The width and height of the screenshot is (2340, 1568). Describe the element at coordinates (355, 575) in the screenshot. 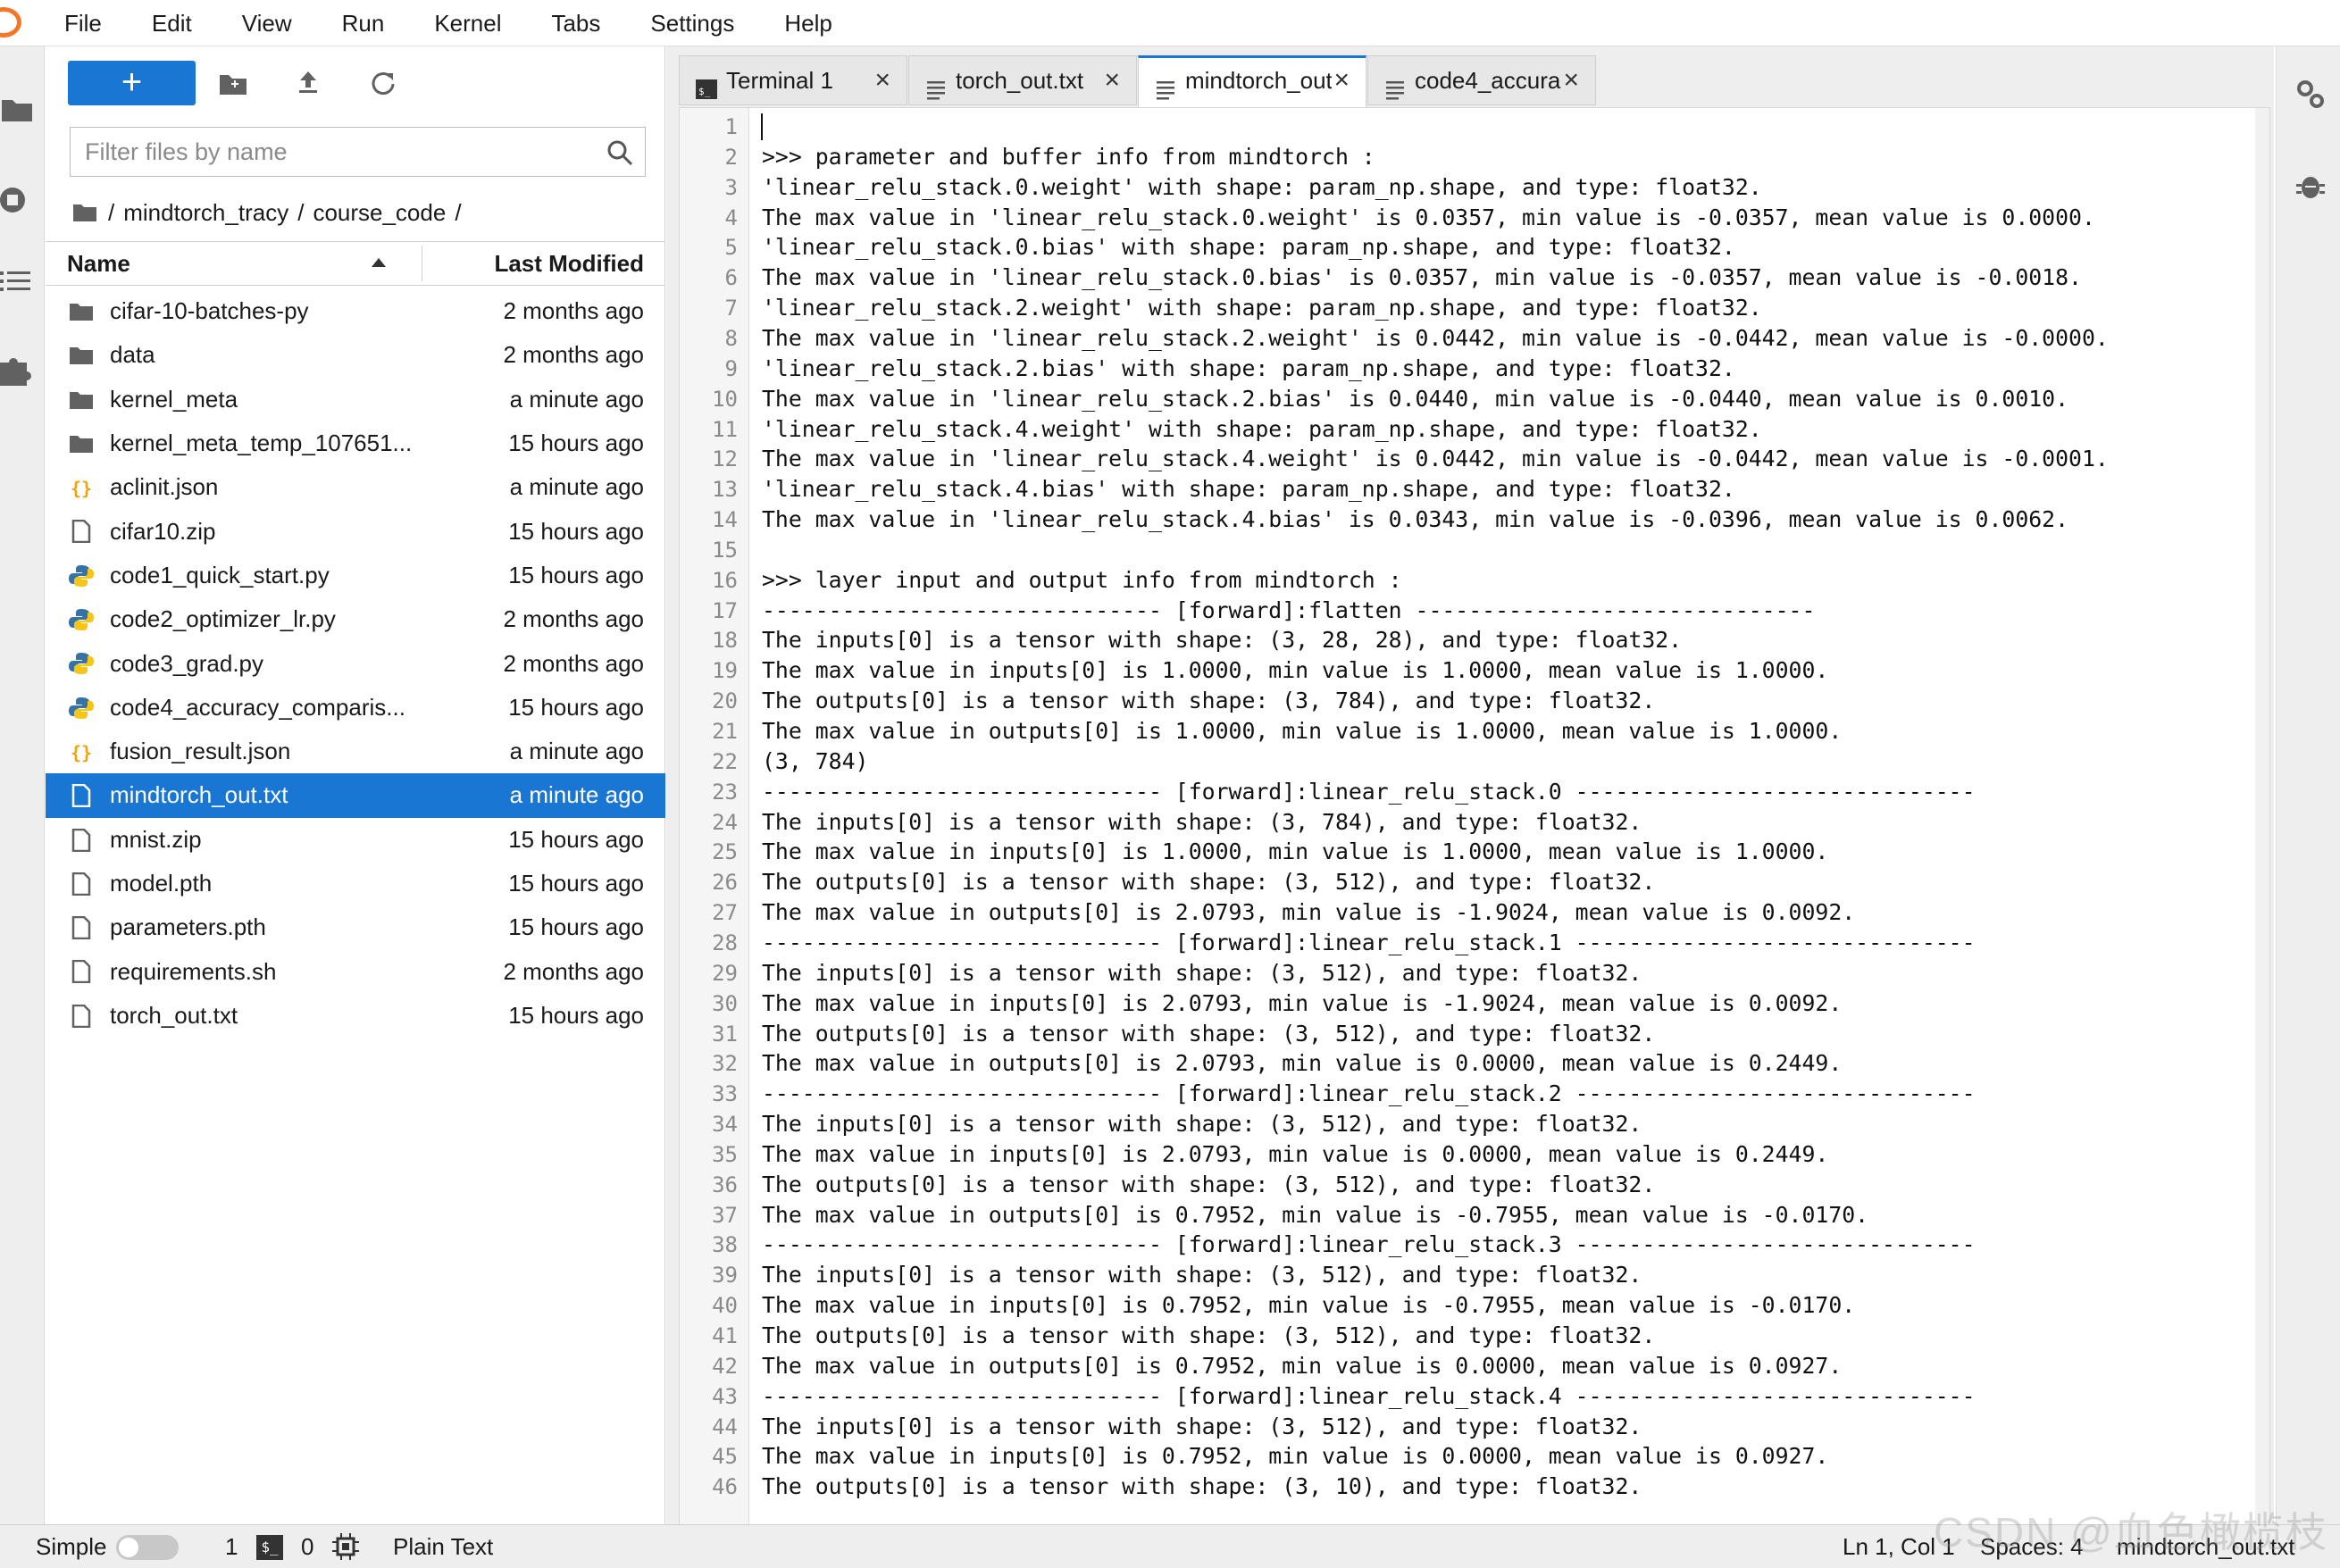

I see `file-row: code1_quick_start.py 15 hours ago` at that location.